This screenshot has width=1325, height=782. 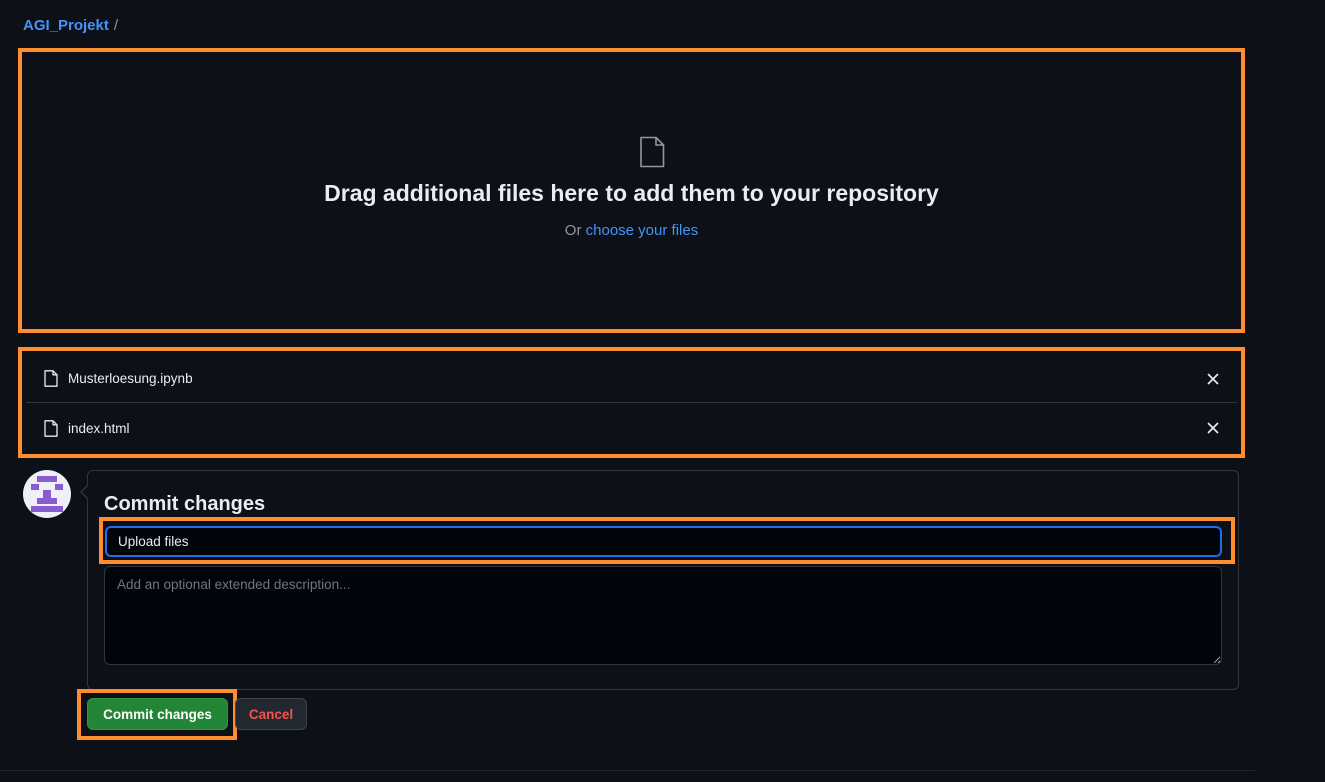 What do you see at coordinates (185, 504) in the screenshot?
I see `commit-heading: Commit changes` at bounding box center [185, 504].